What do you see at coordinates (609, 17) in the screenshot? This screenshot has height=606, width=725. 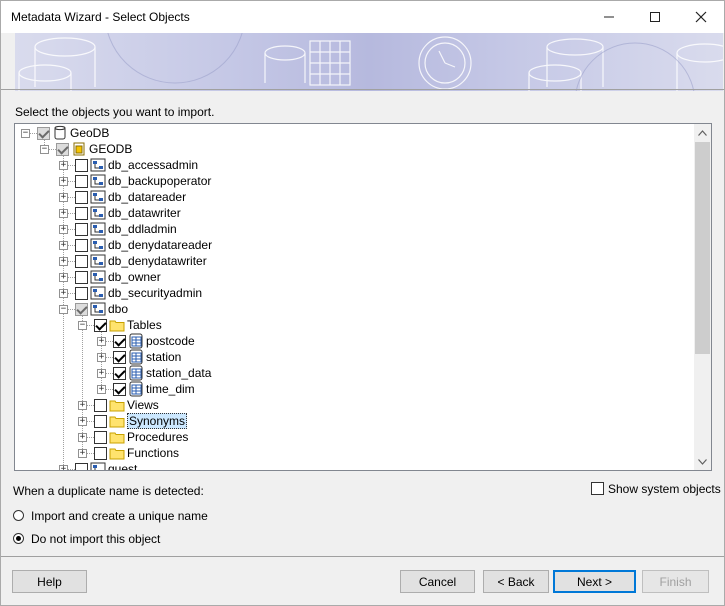 I see `minimize-button` at bounding box center [609, 17].